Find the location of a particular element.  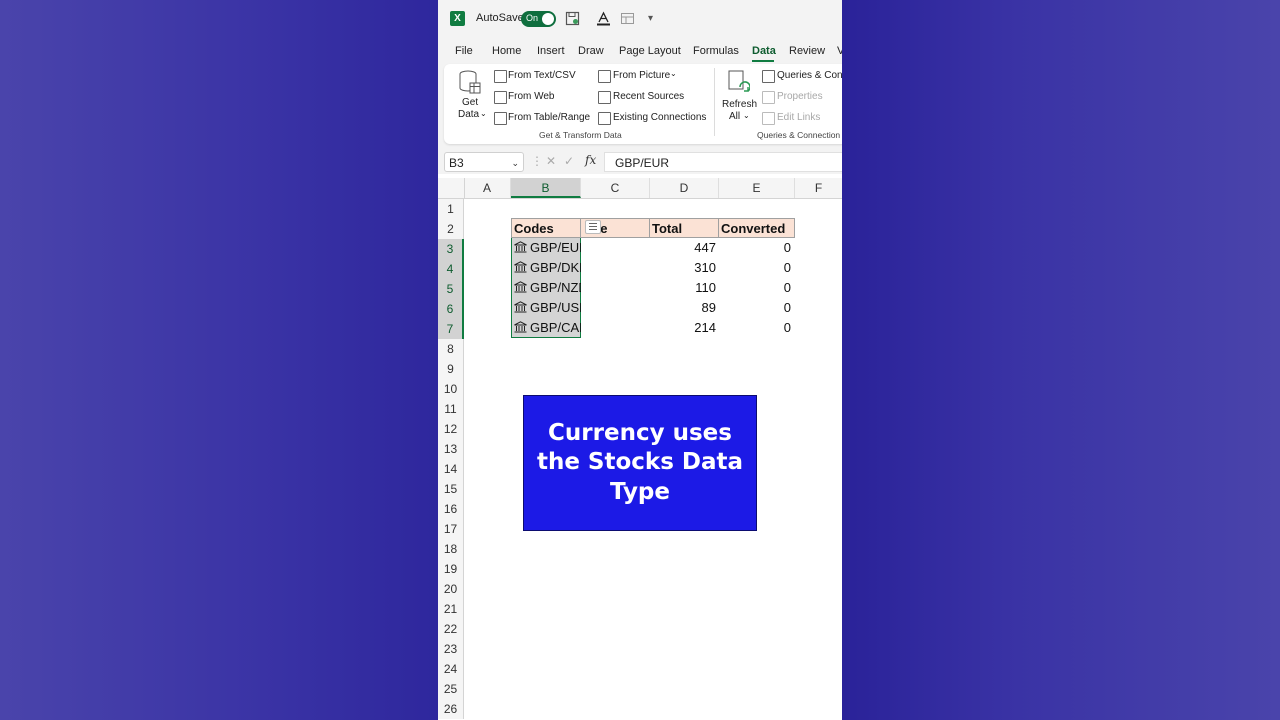

tab-page-layout: Page Layout is located at coordinates (650, 51).